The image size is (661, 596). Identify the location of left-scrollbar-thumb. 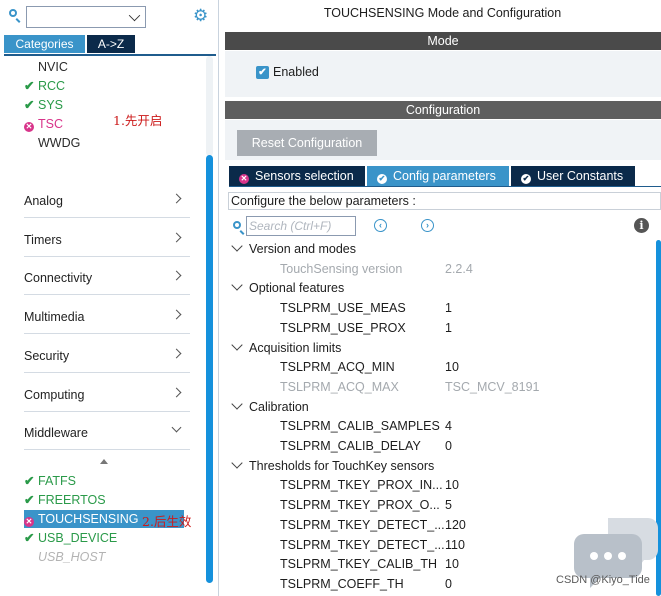
(209, 369).